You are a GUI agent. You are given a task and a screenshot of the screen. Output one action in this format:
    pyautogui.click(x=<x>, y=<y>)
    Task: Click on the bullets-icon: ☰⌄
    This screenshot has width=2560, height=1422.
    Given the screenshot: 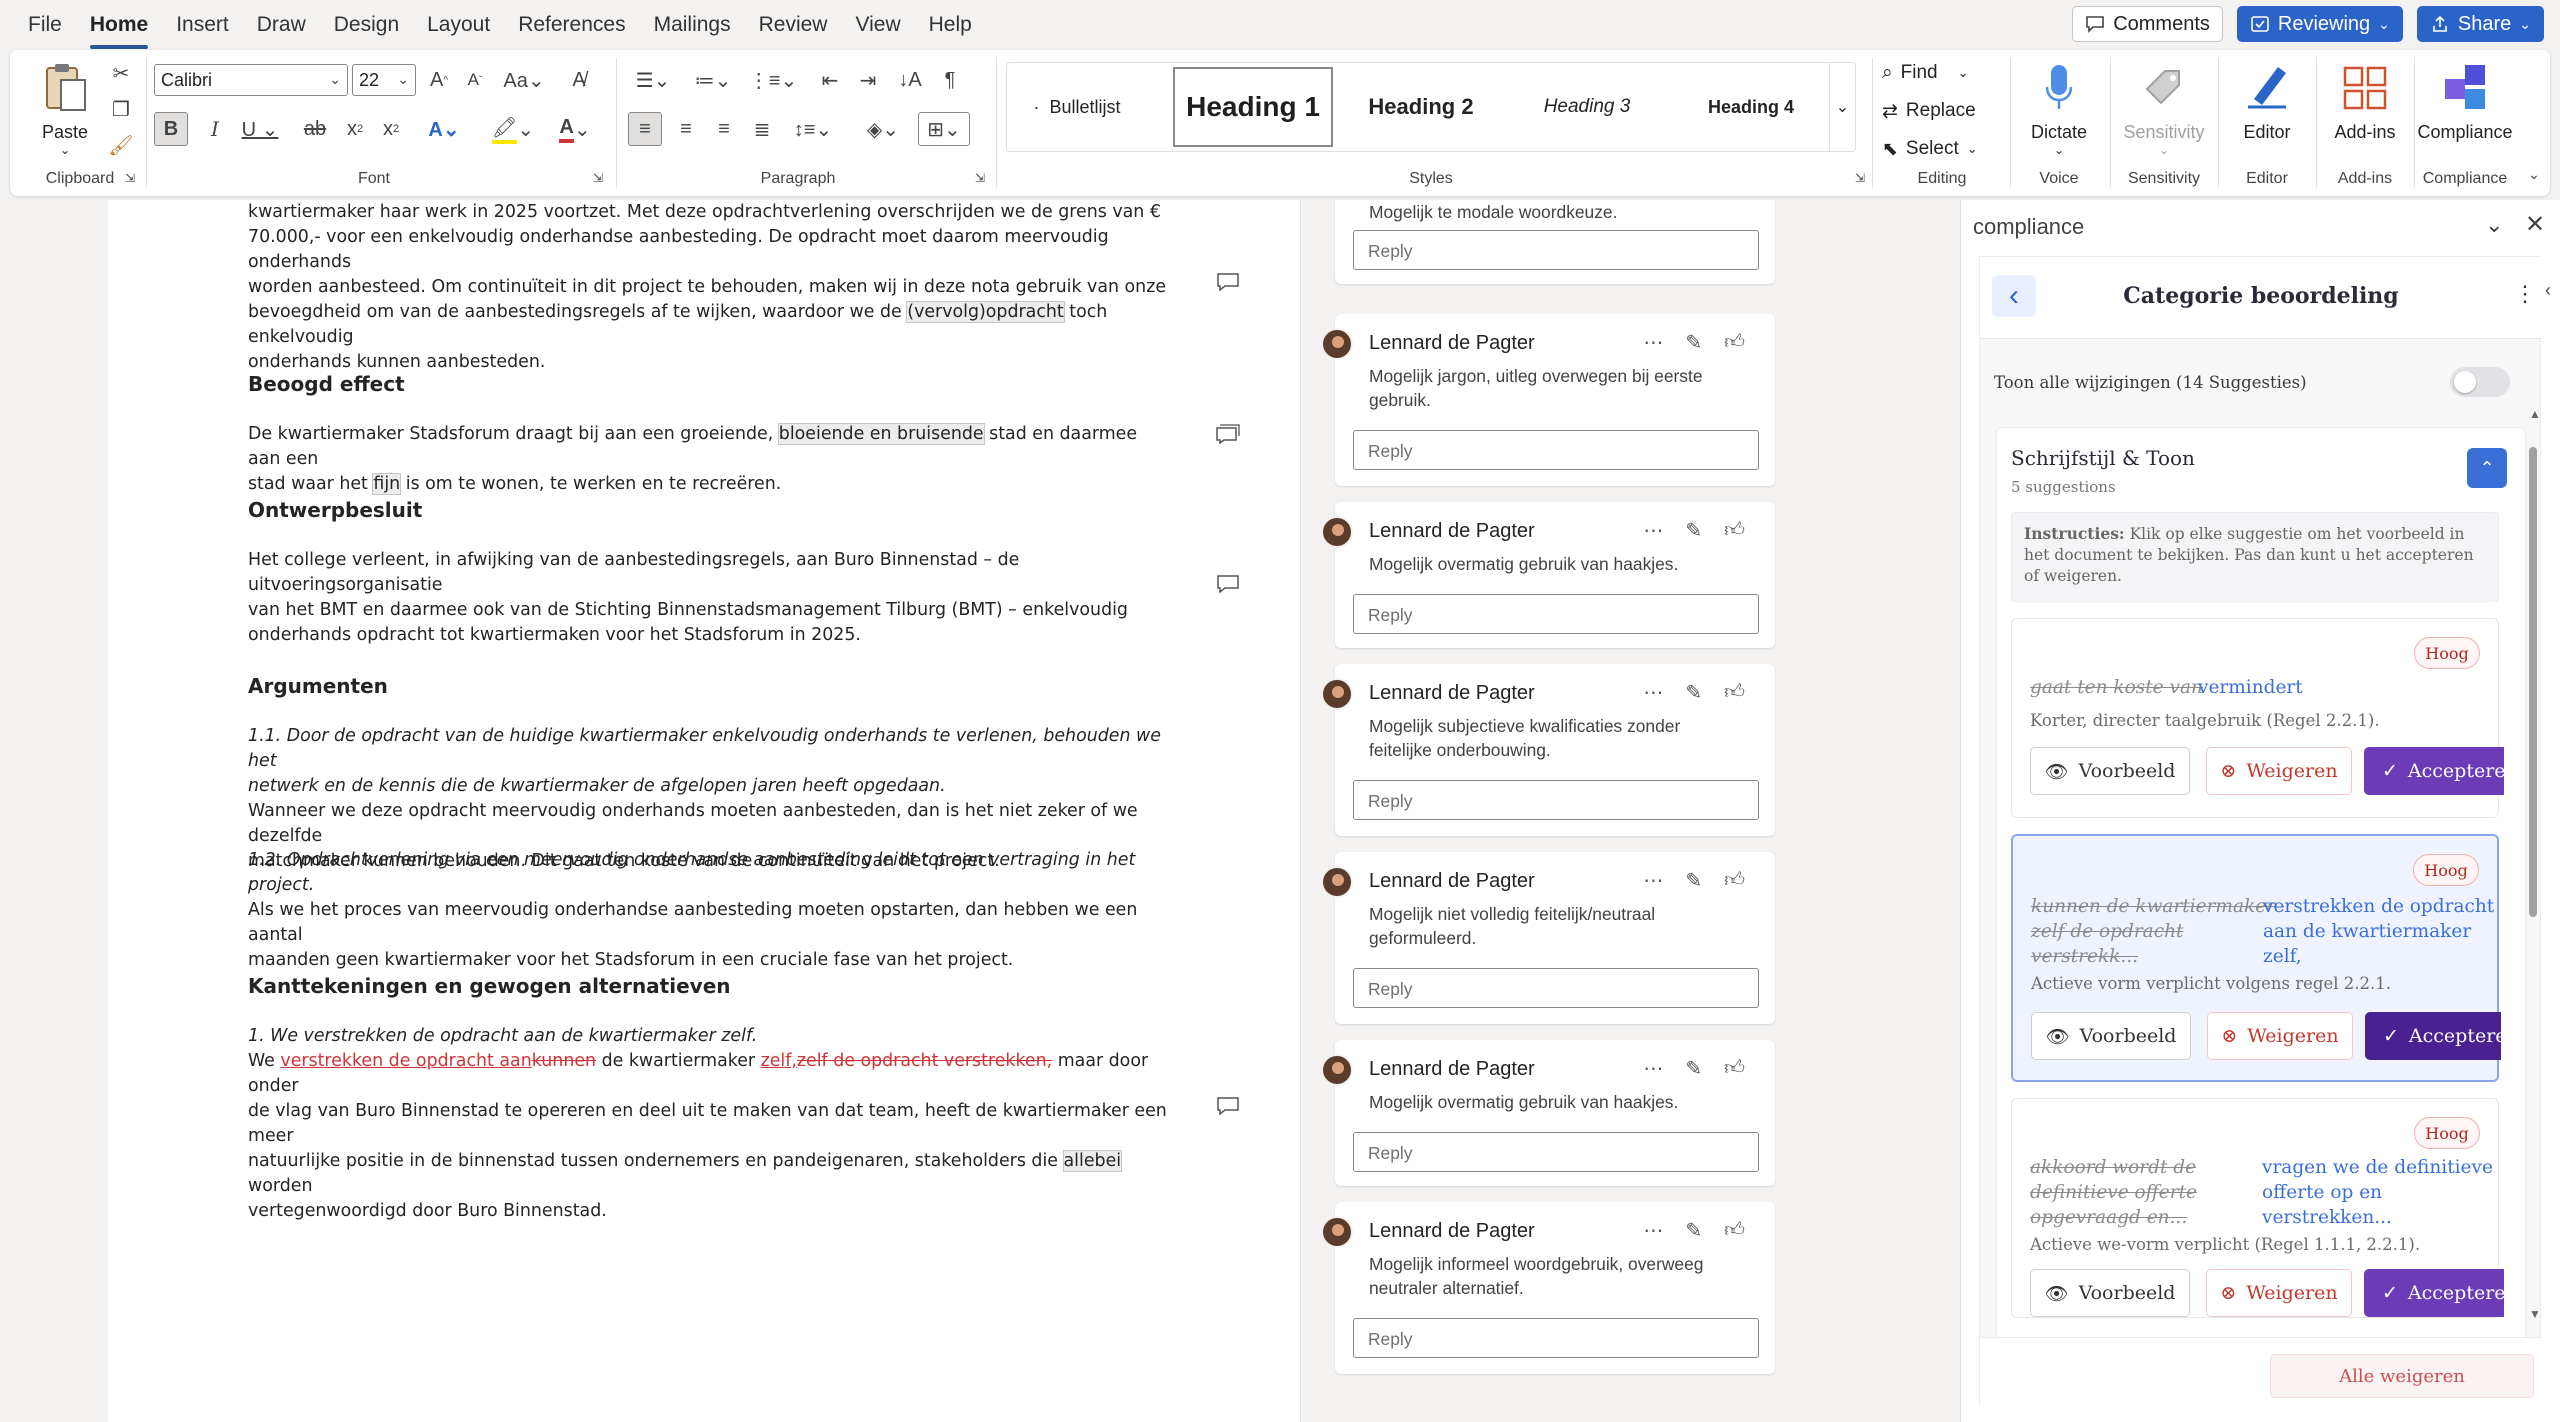 What is the action you would take?
    pyautogui.click(x=653, y=80)
    